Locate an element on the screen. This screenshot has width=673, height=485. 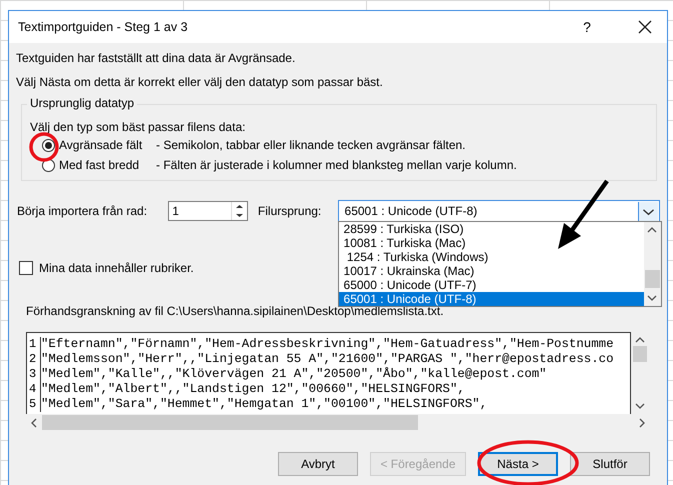
line-number: 2 is located at coordinates (34, 359).